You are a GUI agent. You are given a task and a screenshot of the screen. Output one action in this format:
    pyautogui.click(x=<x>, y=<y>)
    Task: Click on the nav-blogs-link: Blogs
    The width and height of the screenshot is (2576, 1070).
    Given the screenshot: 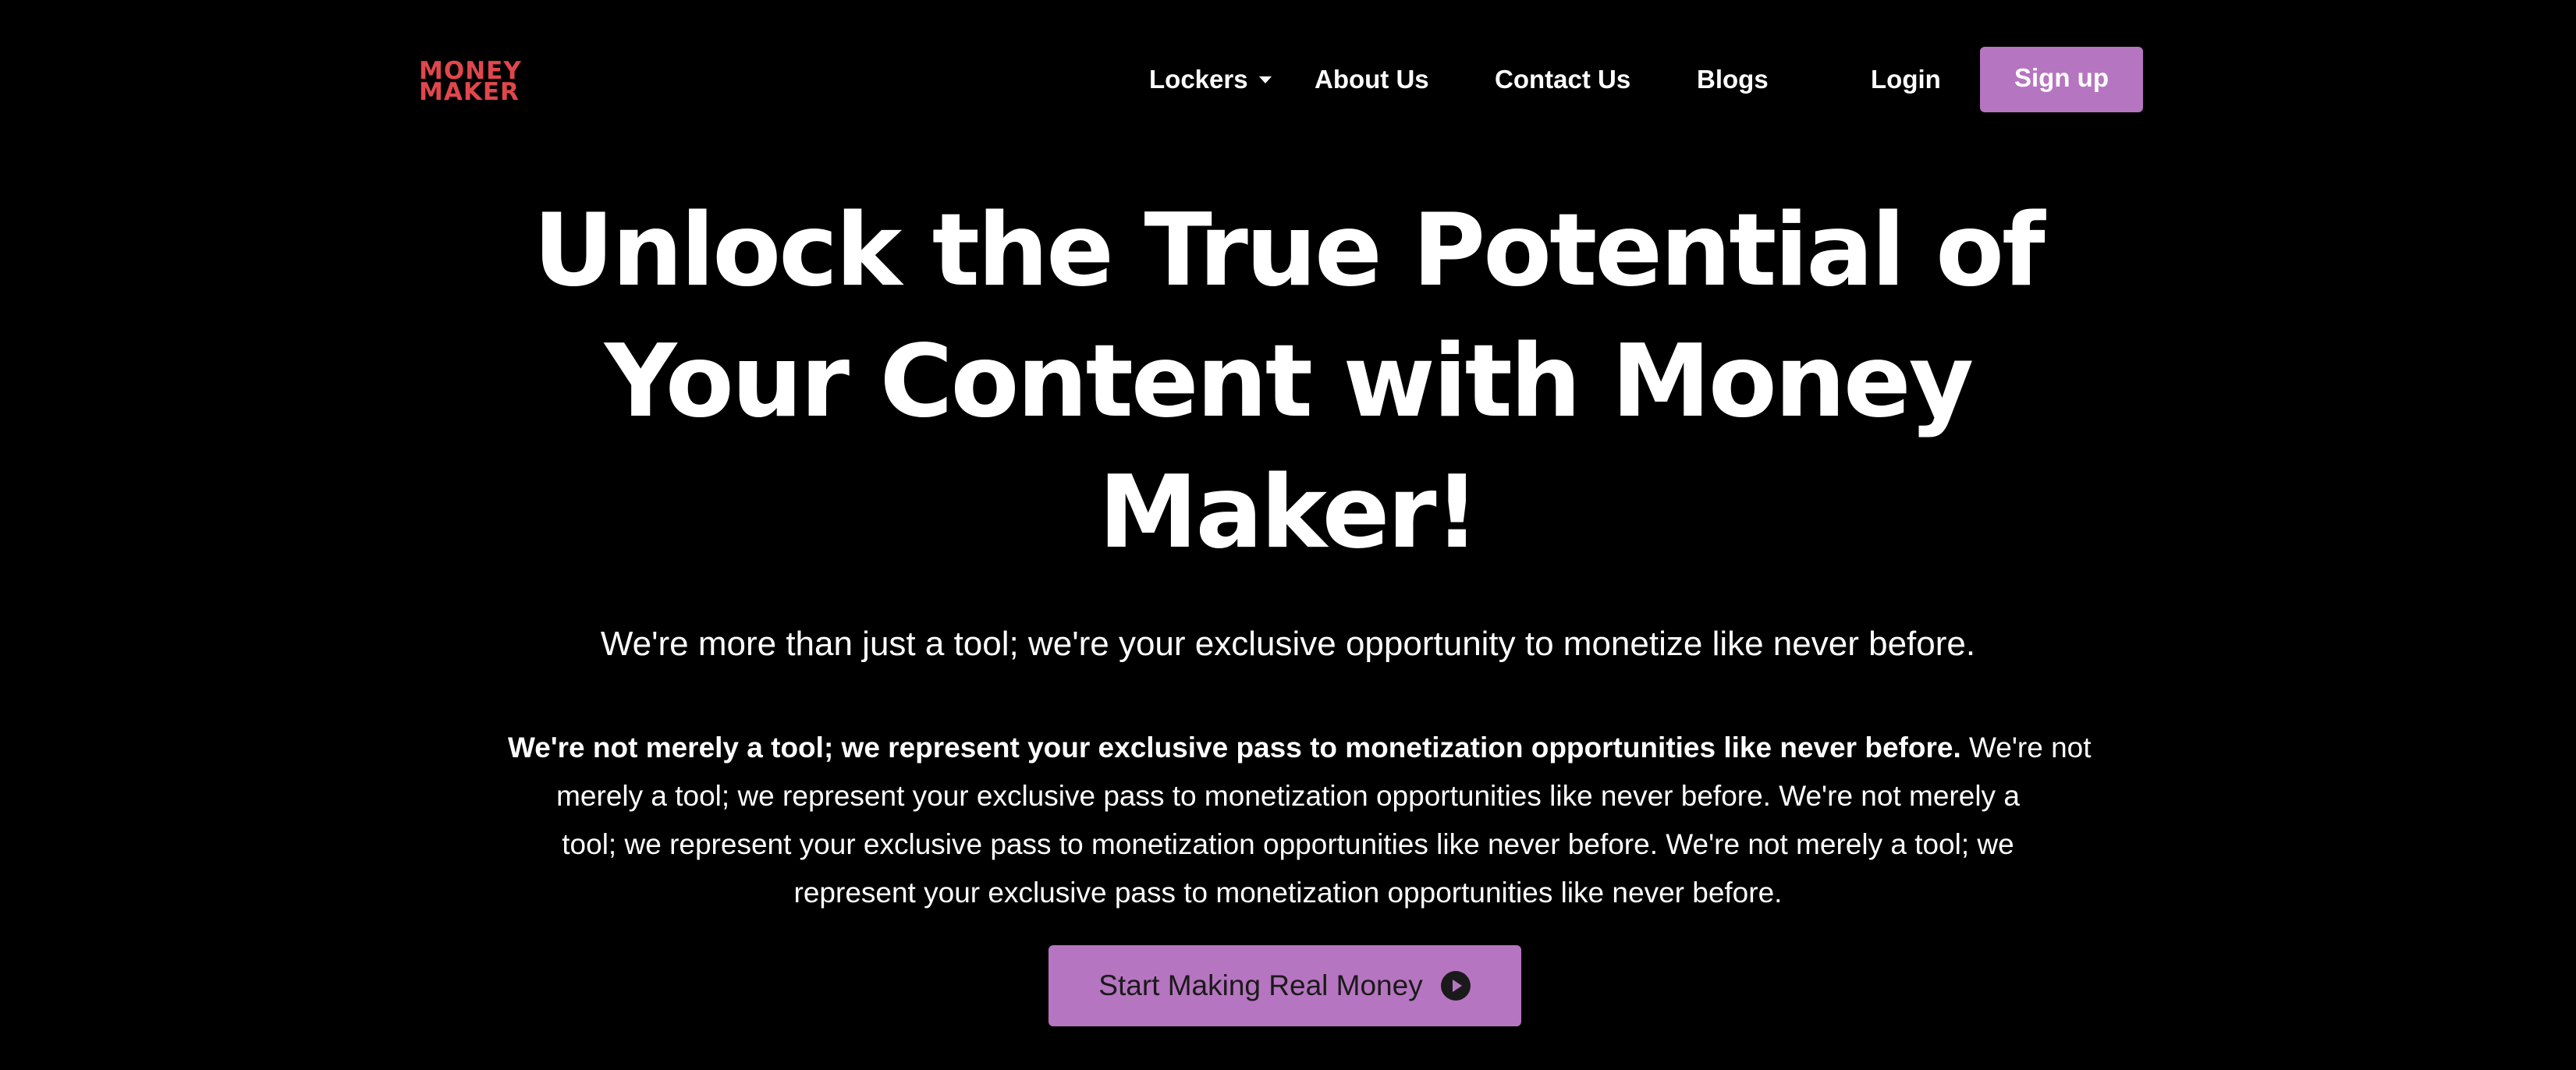 What is the action you would take?
    pyautogui.click(x=1733, y=79)
    